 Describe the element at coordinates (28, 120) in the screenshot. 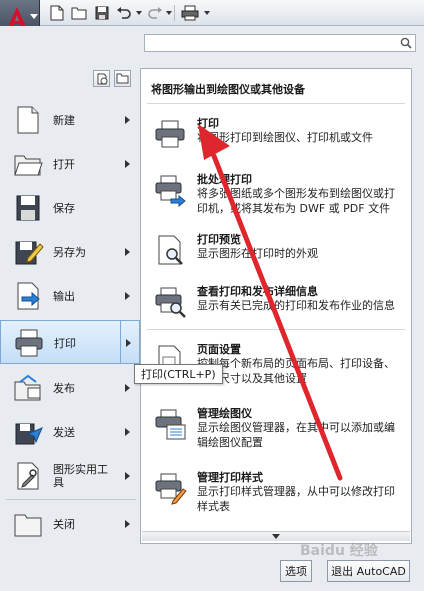

I see `new-document-icon` at that location.